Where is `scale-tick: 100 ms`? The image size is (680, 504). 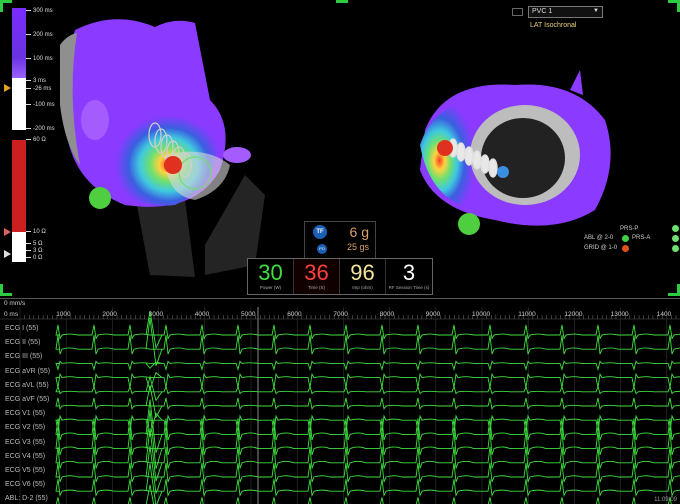 scale-tick: 100 ms is located at coordinates (39, 59).